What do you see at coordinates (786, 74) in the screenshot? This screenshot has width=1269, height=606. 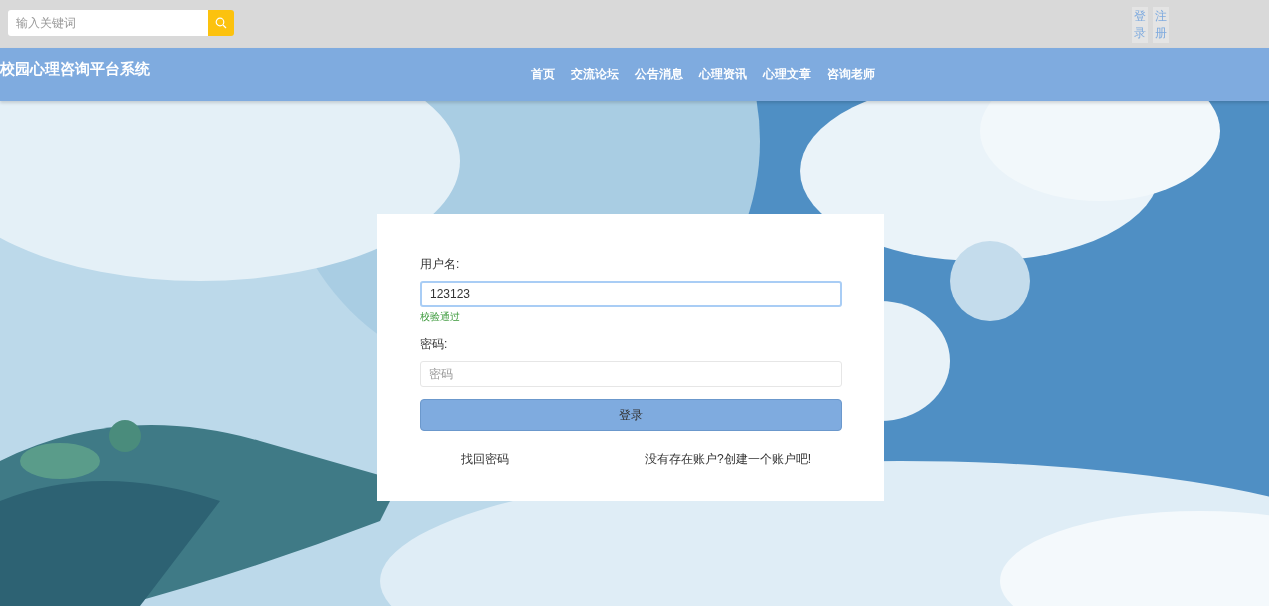 I see `nav-link: 心理文章` at bounding box center [786, 74].